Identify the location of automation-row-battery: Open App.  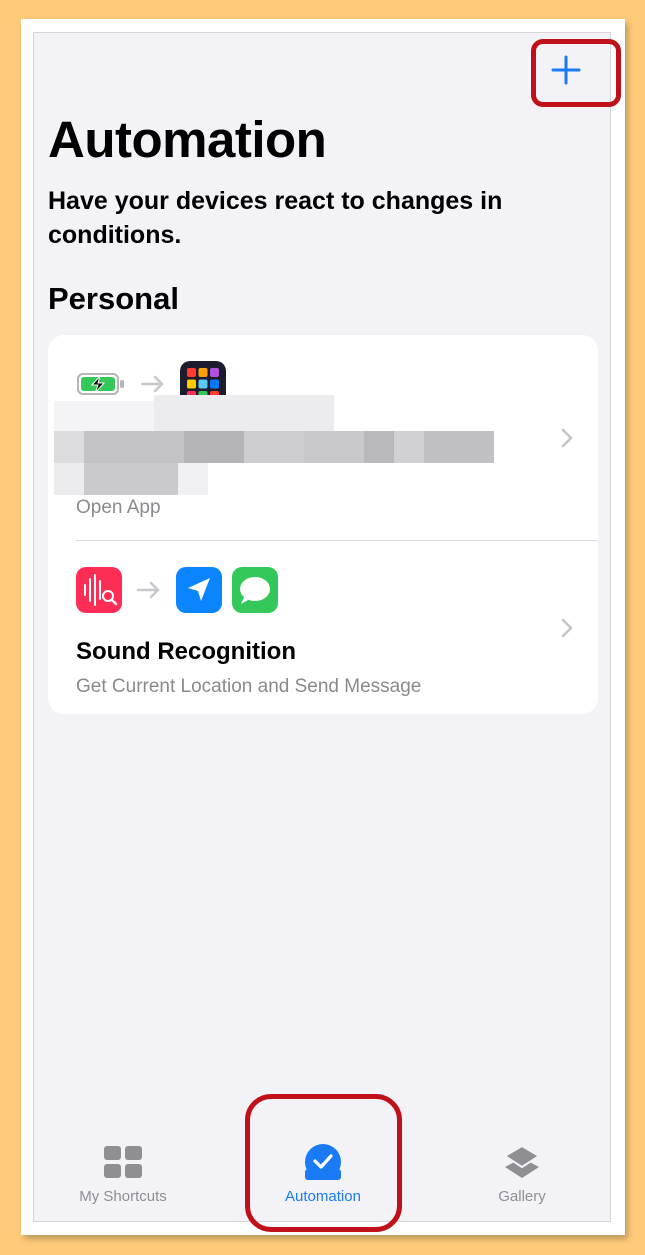
(323, 438).